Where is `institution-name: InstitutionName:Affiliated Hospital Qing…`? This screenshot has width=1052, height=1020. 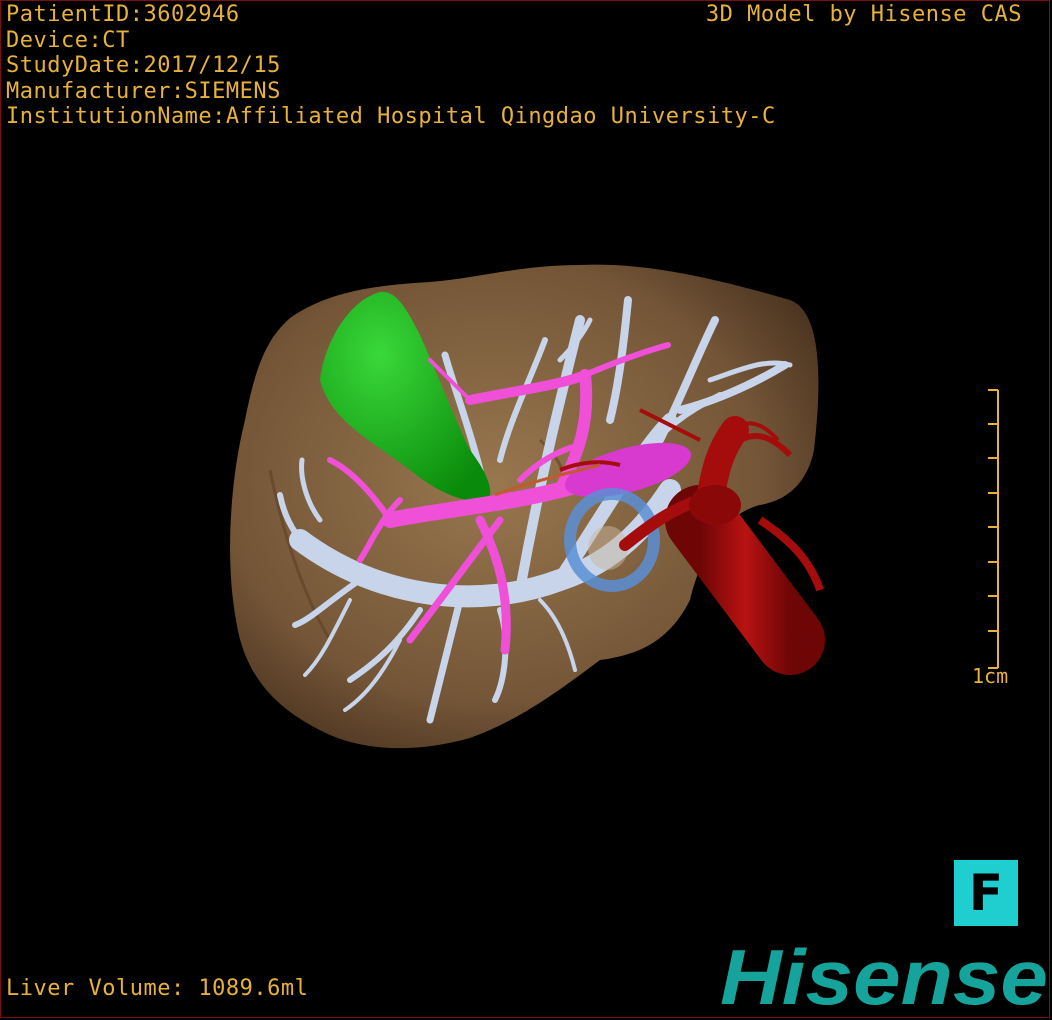
institution-name: InstitutionName:Affiliated Hospital Qing… is located at coordinates (391, 116).